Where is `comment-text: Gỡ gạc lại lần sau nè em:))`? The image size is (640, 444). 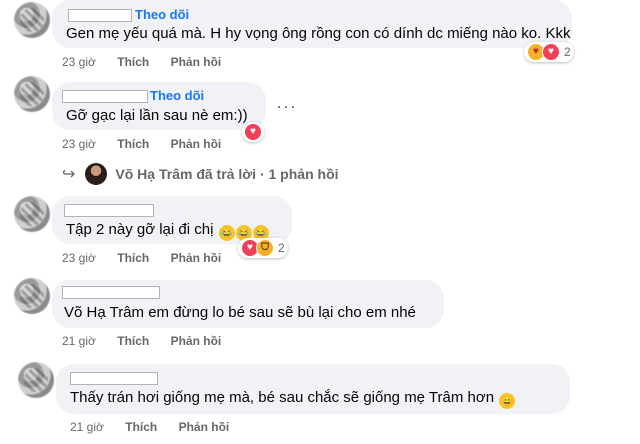
comment-text: Gỡ gạc lại lần sau nè em:)) is located at coordinates (157, 115).